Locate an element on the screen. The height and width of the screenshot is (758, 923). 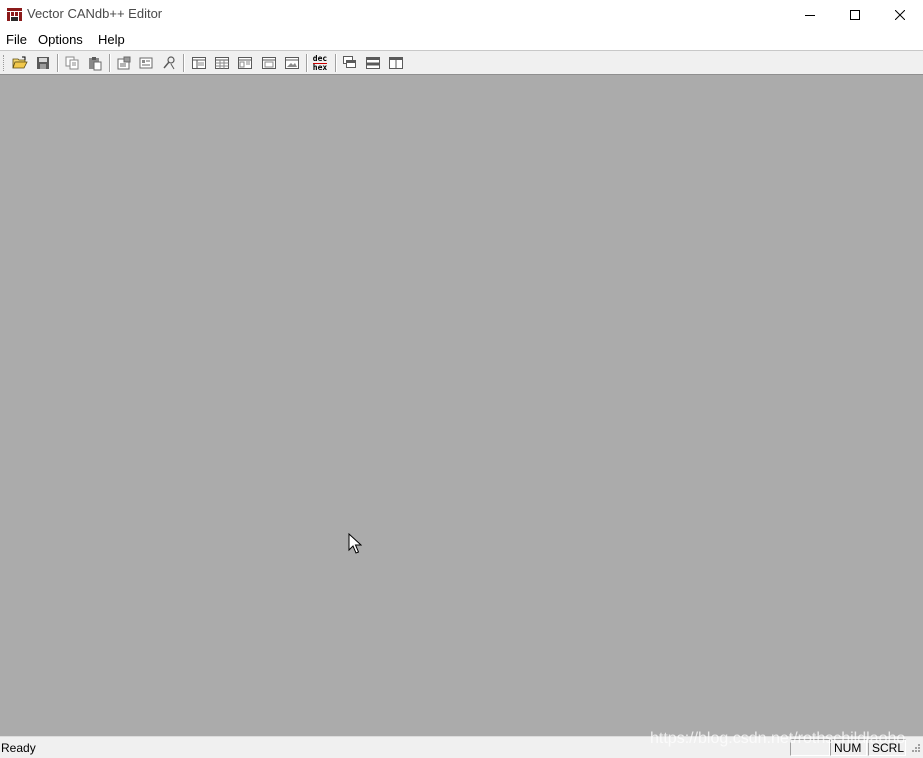
dec-hex-toggle-button: dec hex is located at coordinates (320, 63).